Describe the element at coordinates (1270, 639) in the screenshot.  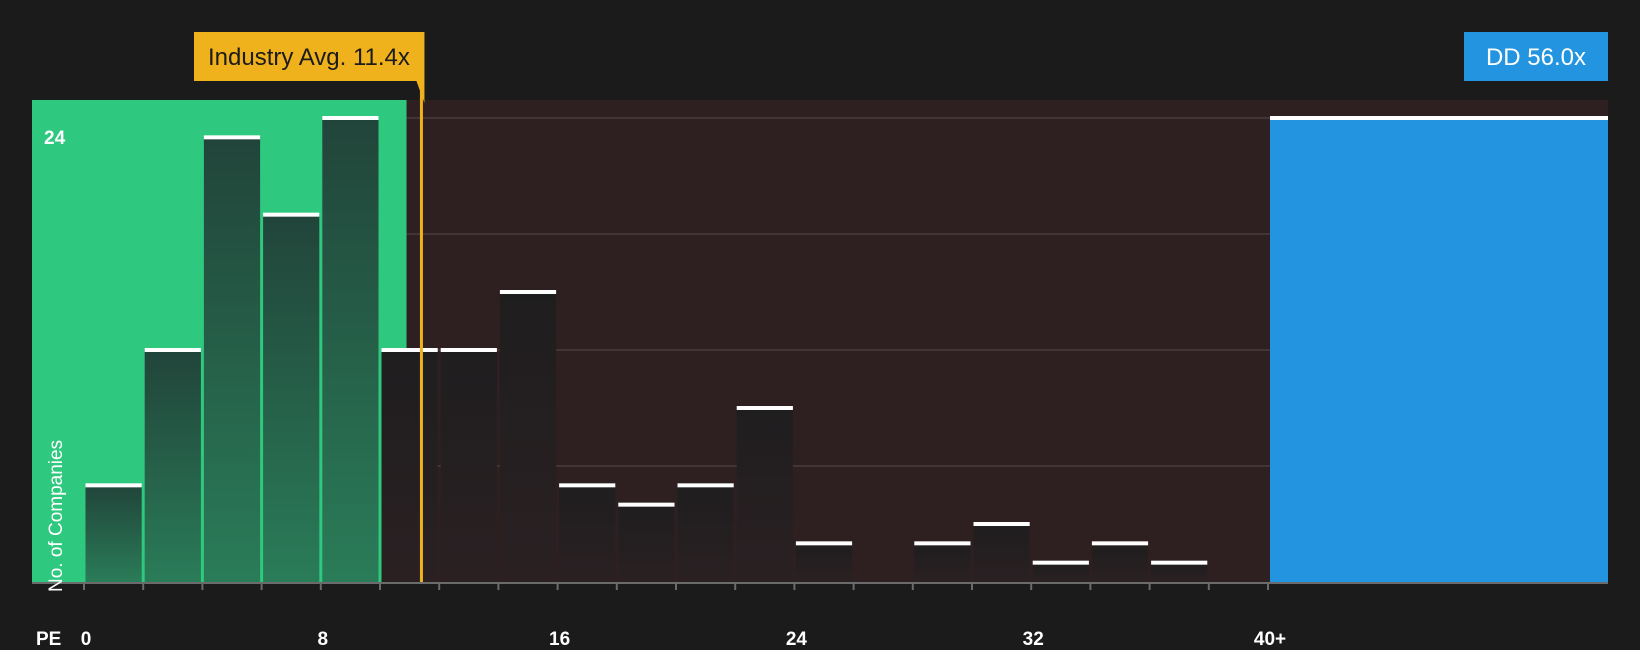
I see `x-tick-label: 40+` at that location.